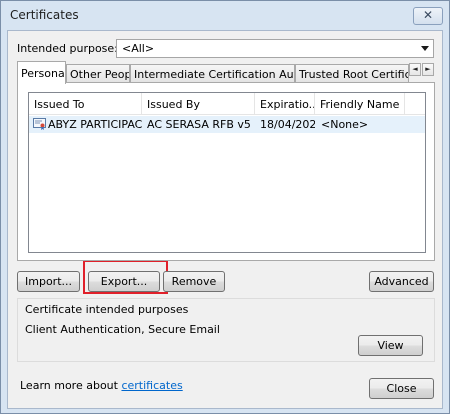 The height and width of the screenshot is (414, 450). What do you see at coordinates (194, 281) in the screenshot?
I see `remove-button: Remove` at bounding box center [194, 281].